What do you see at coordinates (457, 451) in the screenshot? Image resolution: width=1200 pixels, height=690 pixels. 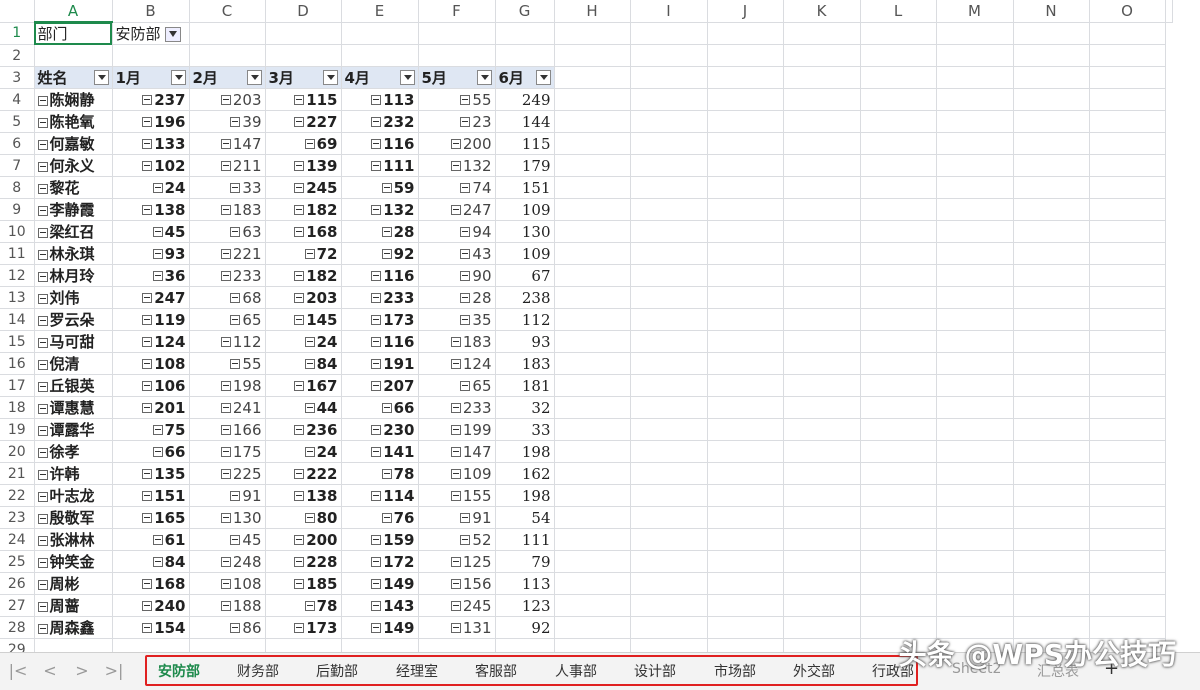 I see `value-cell: 147` at bounding box center [457, 451].